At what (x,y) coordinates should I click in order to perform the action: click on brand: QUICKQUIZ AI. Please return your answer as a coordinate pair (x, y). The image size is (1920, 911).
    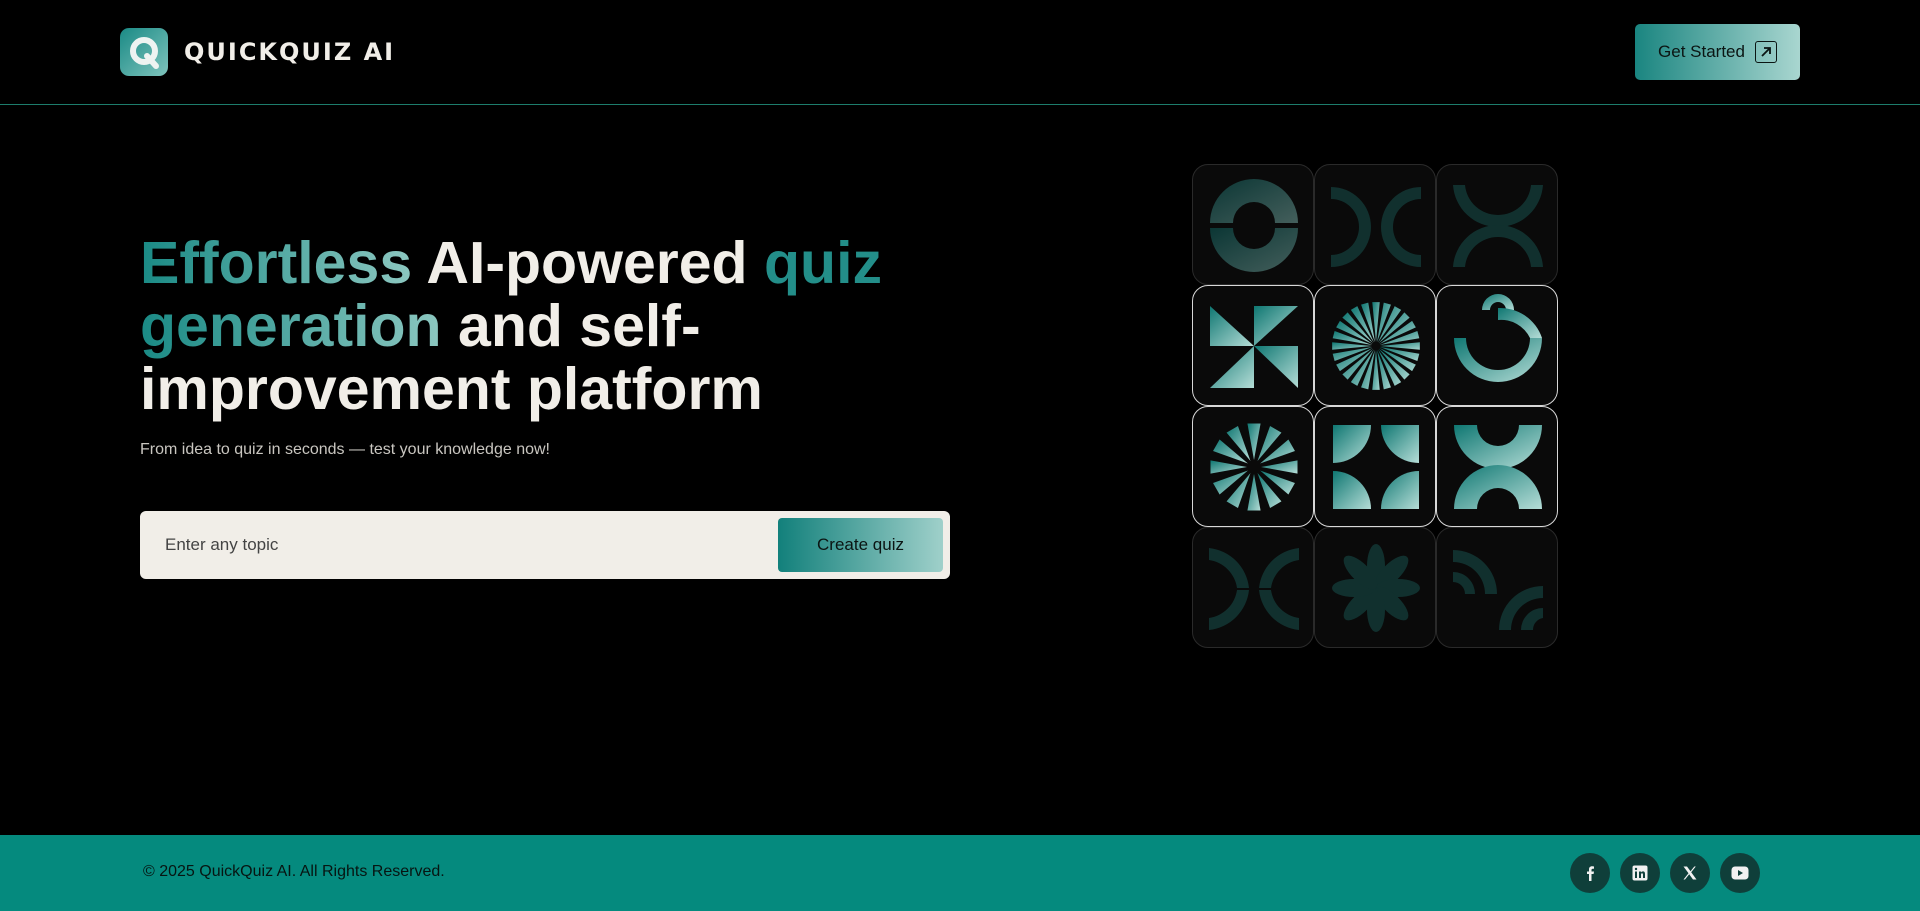
    Looking at the image, I should click on (257, 52).